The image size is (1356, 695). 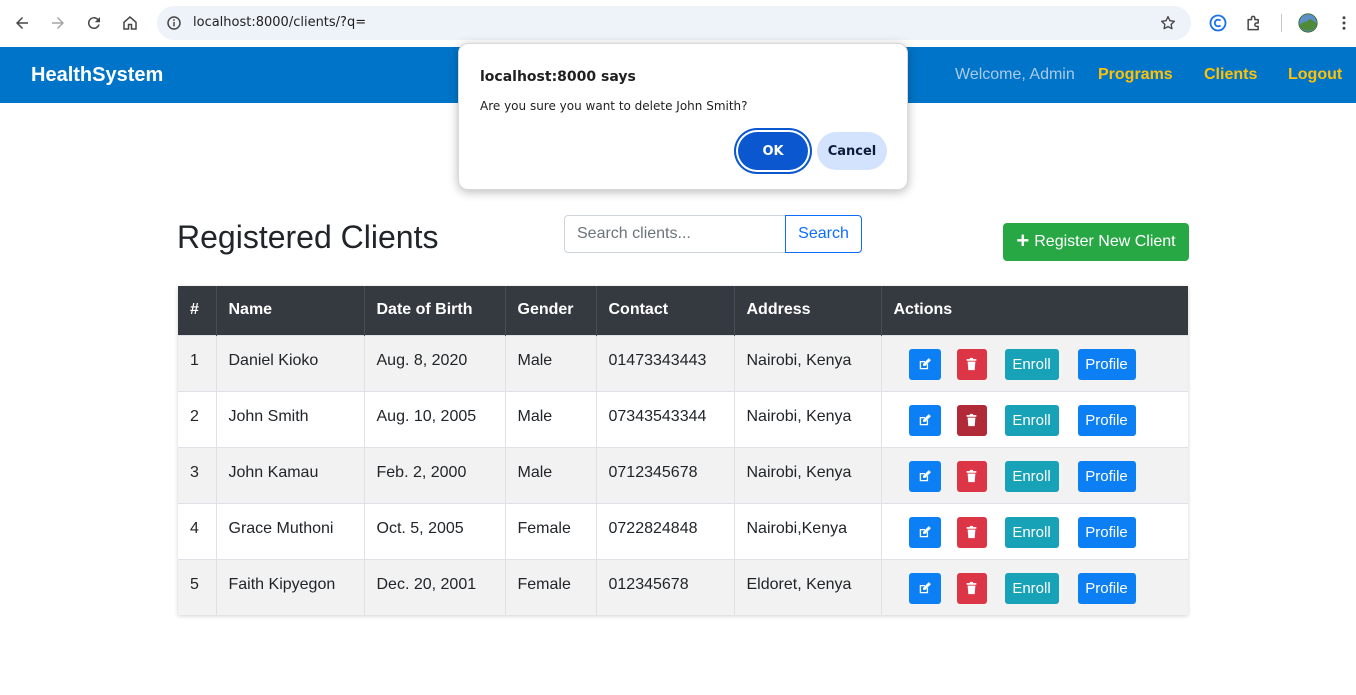 I want to click on welcome-text: Welcome, Admin, so click(x=1015, y=74).